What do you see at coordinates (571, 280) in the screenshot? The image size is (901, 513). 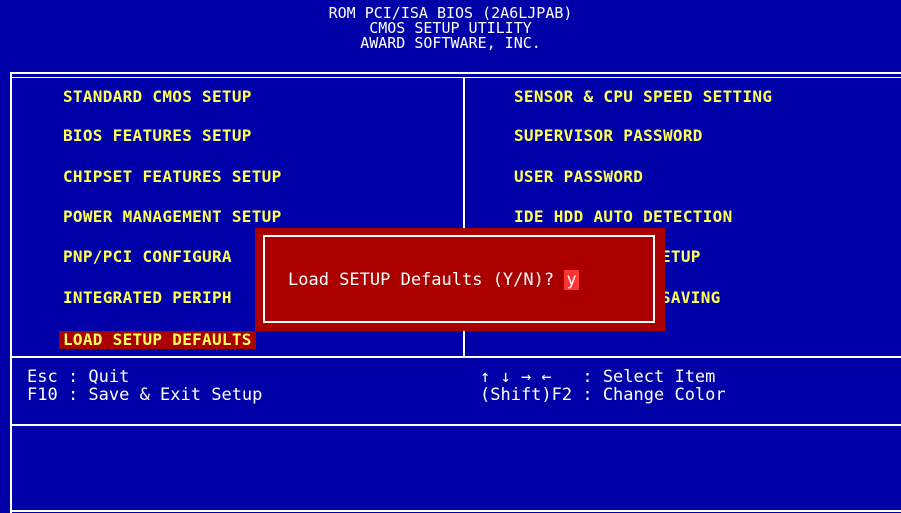 I see `dialog-answer-input: y` at bounding box center [571, 280].